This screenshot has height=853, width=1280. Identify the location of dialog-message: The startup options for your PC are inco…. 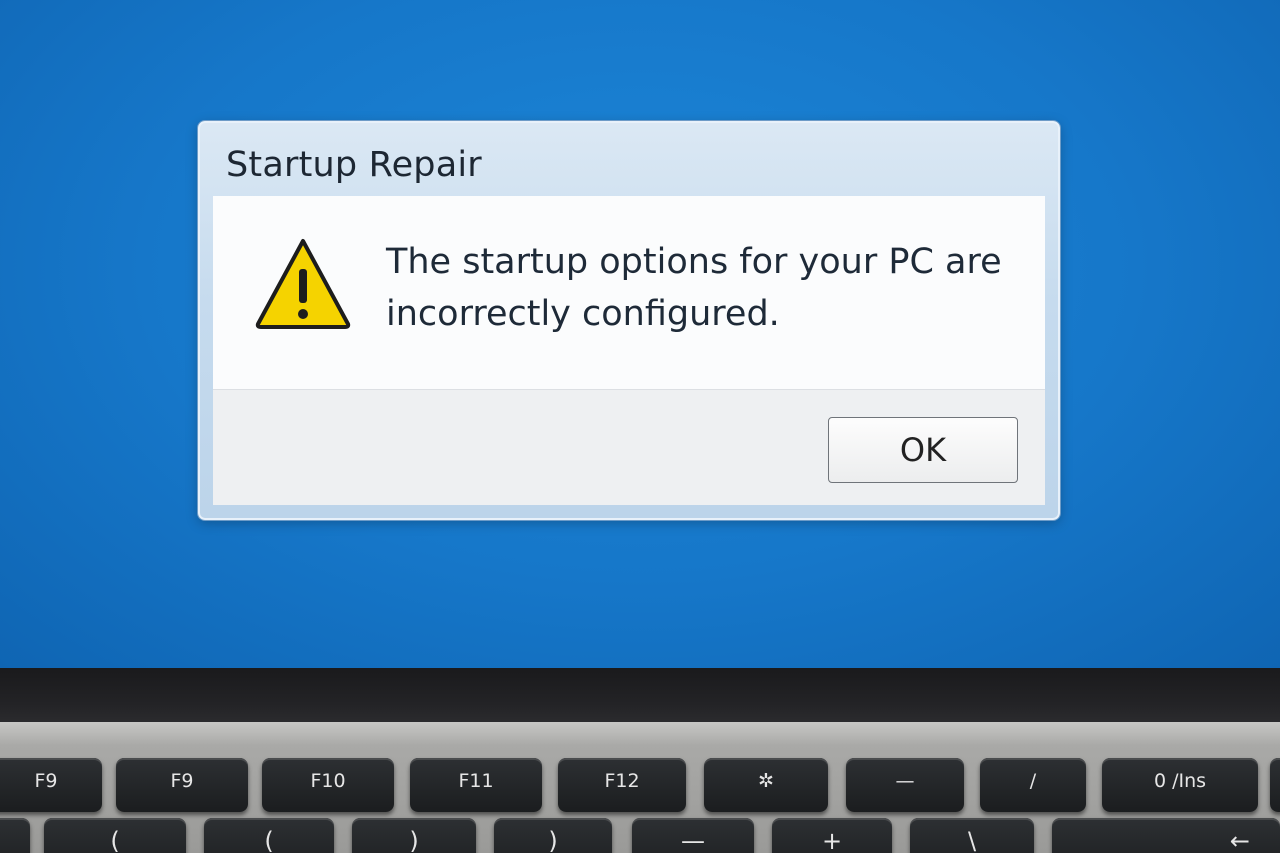
(694, 288).